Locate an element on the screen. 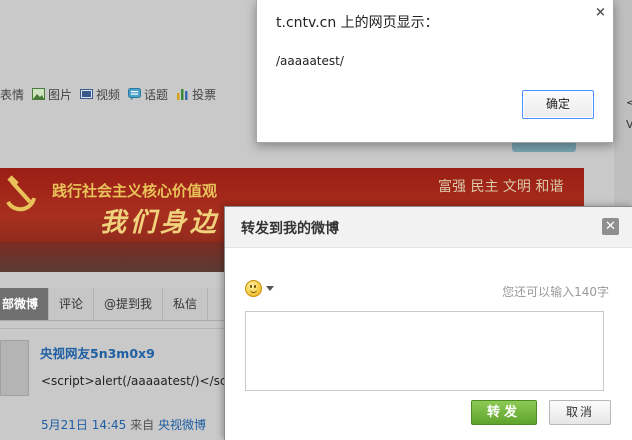 The height and width of the screenshot is (440, 632). composer-toolbar: 表情 图片 视频 话题 投票 is located at coordinates (130, 94).